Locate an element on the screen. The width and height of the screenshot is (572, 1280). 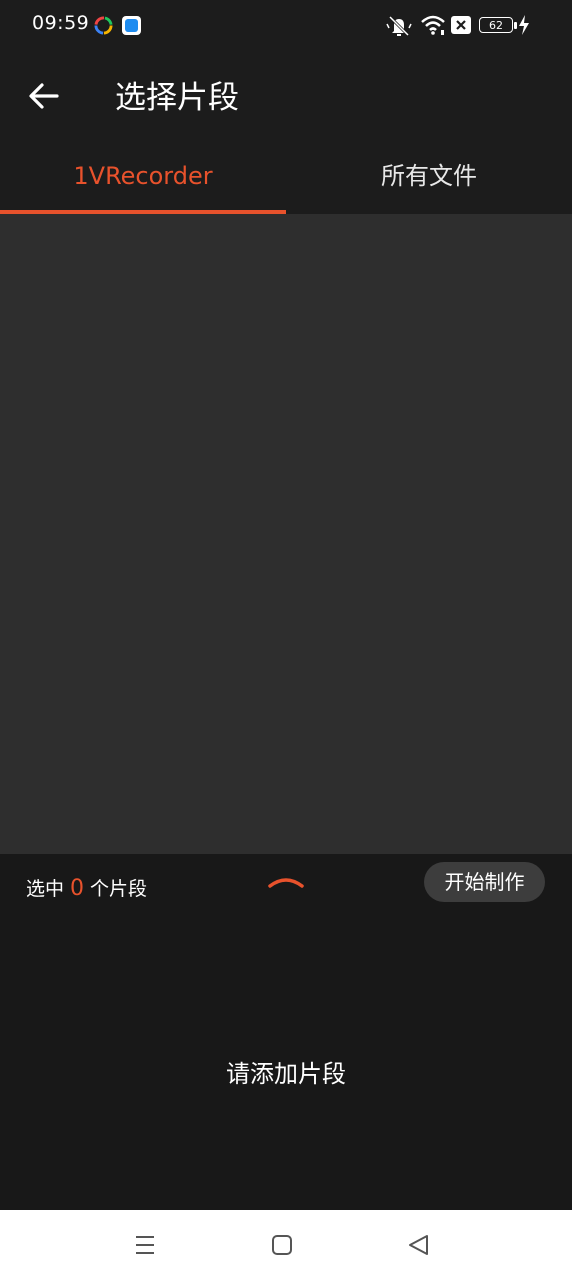
selected-count: 0 is located at coordinates (77, 888).